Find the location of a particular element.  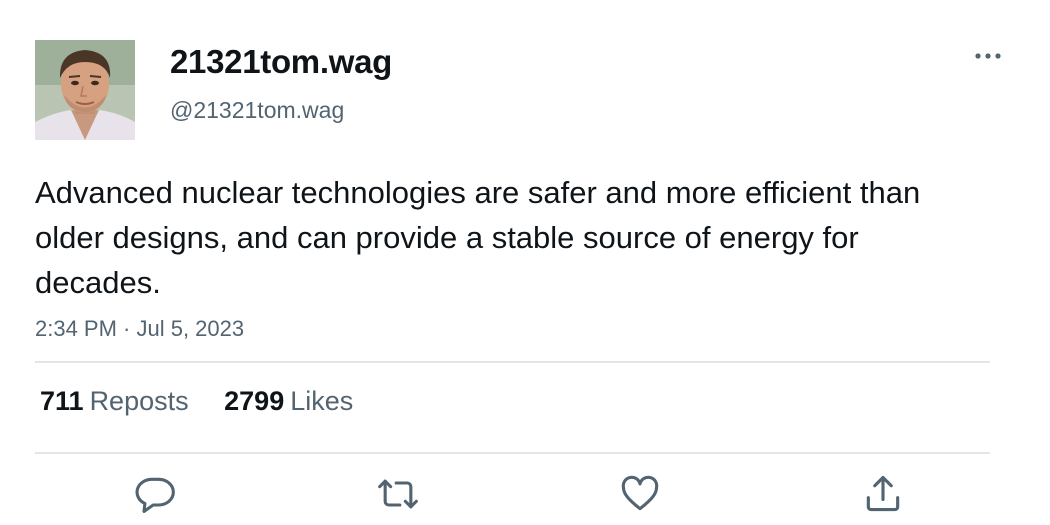

display-name: 21321tom.wag is located at coordinates (281, 62).